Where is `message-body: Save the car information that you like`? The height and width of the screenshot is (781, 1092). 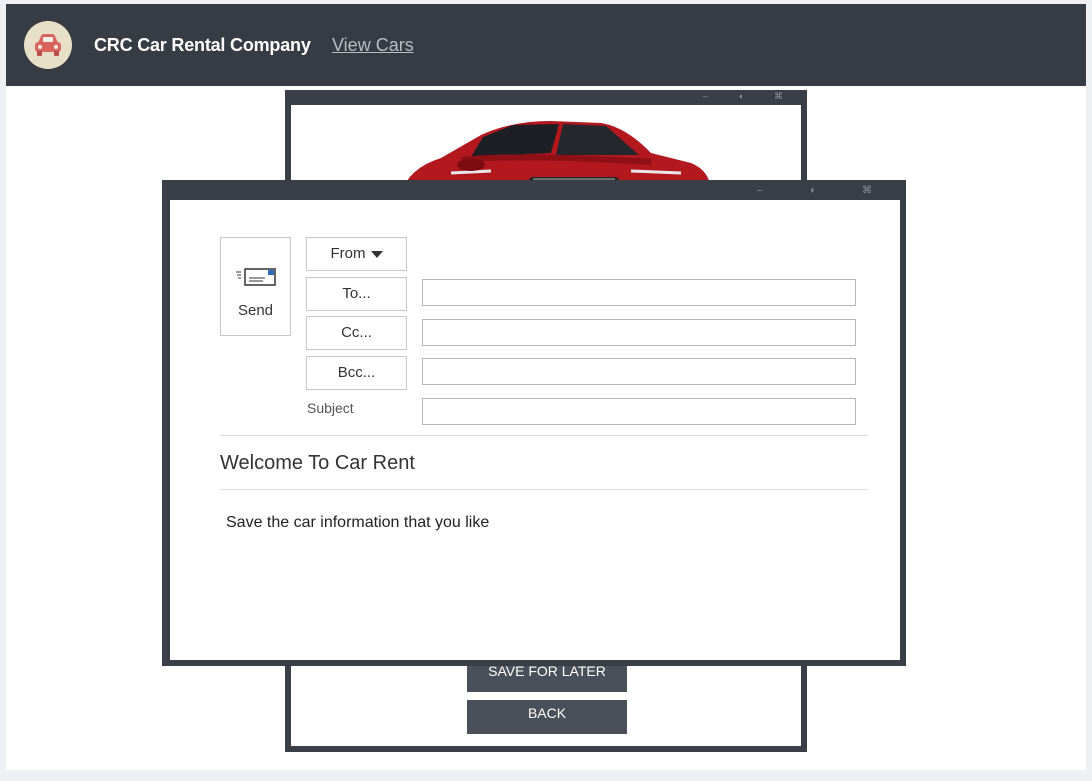 message-body: Save the car information that you like is located at coordinates (357, 523).